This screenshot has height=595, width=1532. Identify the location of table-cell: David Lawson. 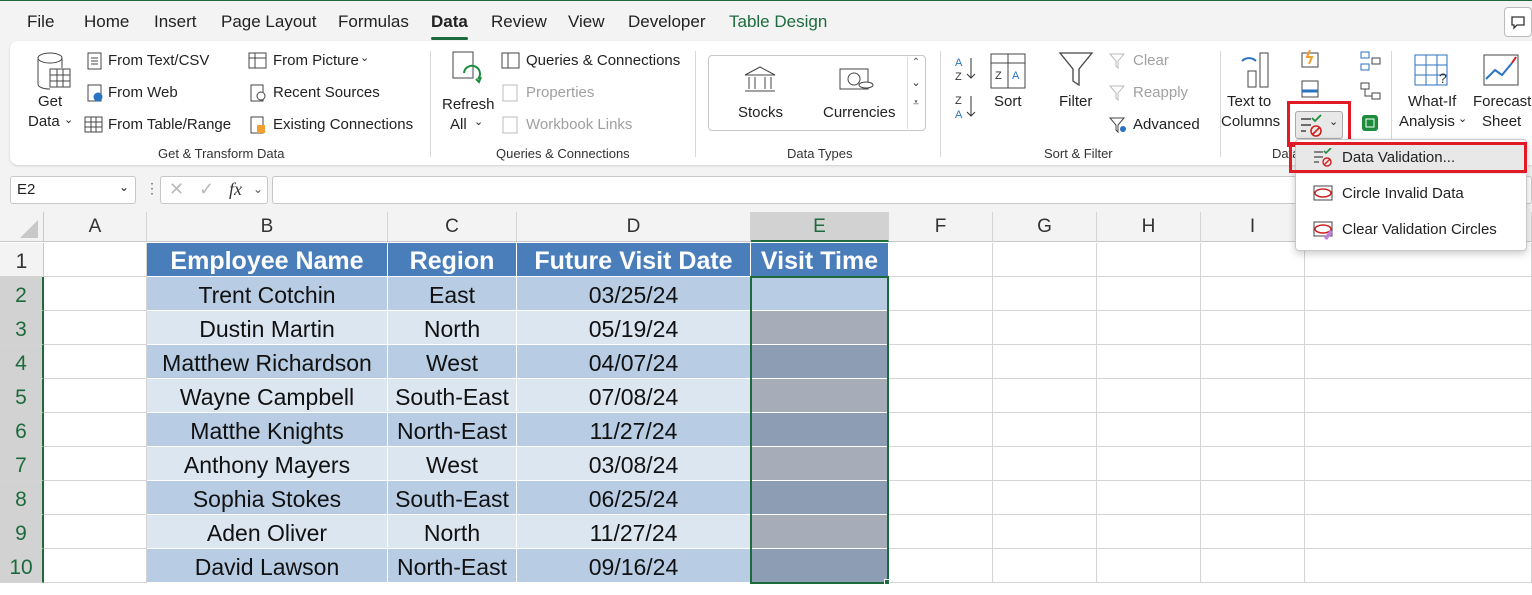
(267, 566).